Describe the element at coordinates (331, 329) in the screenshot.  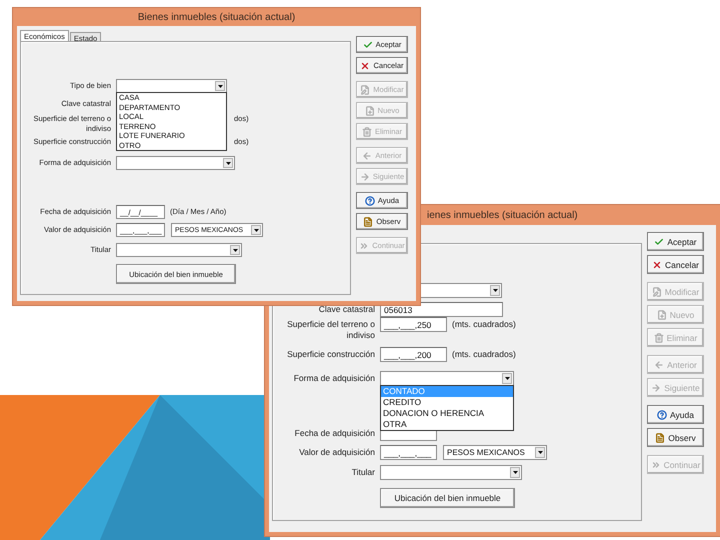
I see `field-label: Superficie del terreno o indiviso` at that location.